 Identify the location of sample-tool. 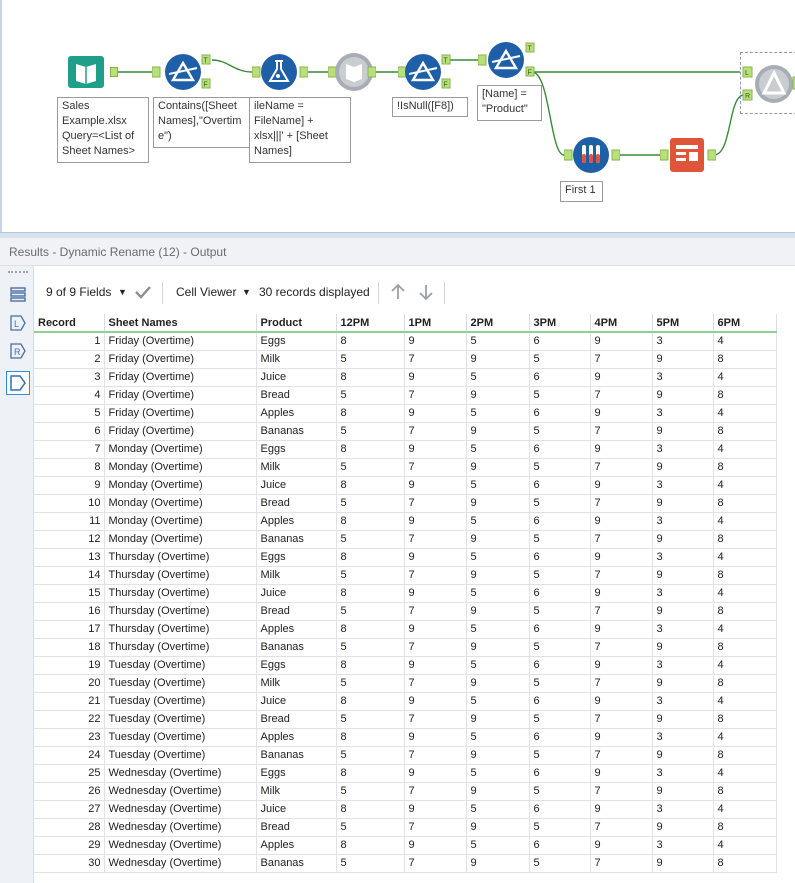
(592, 155).